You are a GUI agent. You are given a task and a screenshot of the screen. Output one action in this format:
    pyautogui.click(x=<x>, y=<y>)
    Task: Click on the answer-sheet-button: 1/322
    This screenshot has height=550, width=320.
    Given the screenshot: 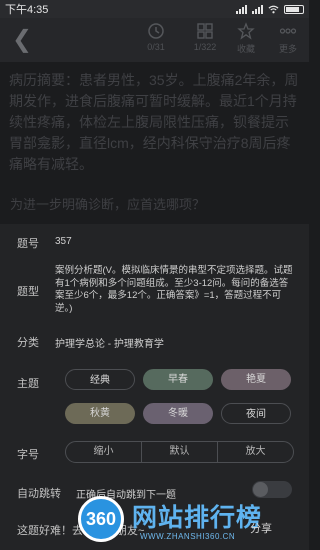 What is the action you would take?
    pyautogui.click(x=205, y=37)
    